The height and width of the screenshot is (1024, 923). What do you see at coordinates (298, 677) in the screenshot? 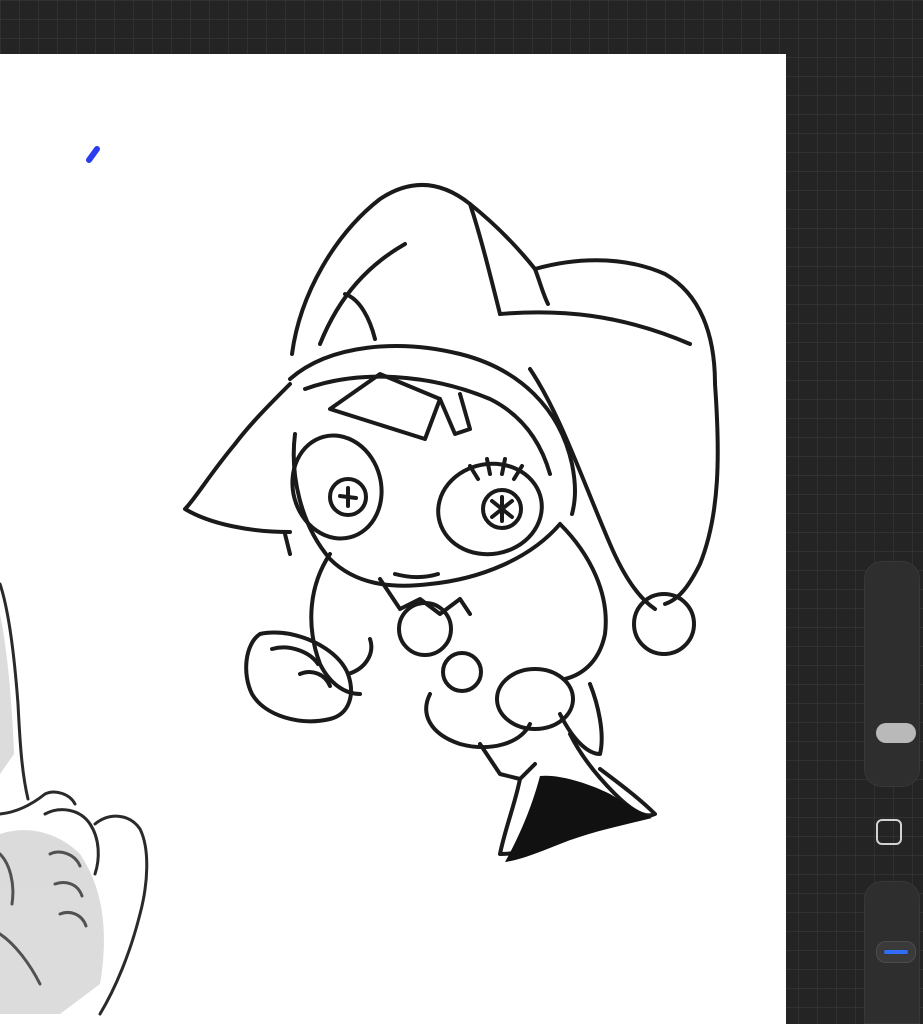
I see `fist` at bounding box center [298, 677].